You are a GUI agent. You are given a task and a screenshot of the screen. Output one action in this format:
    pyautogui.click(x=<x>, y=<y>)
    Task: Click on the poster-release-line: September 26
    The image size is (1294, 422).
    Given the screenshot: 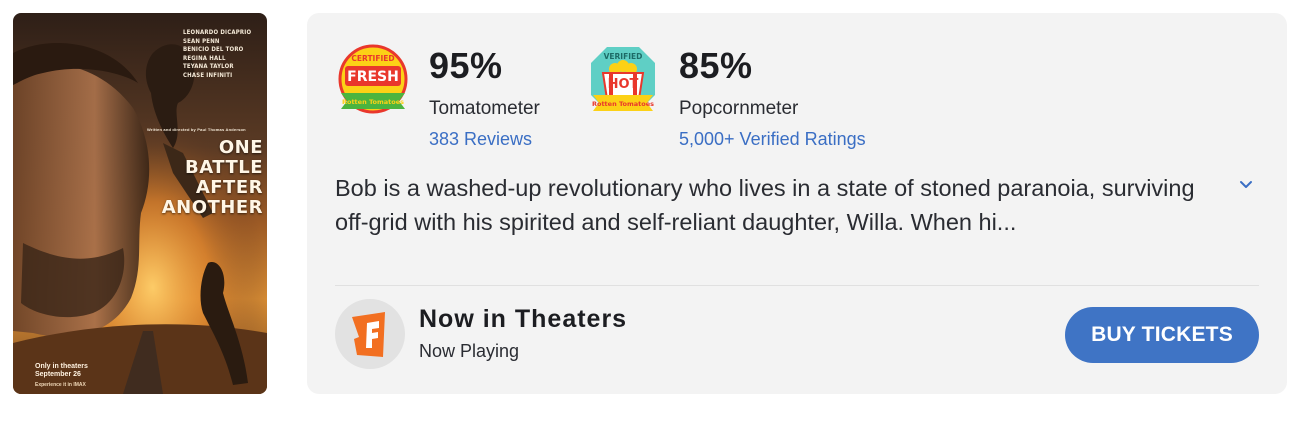 What is the action you would take?
    pyautogui.click(x=58, y=374)
    